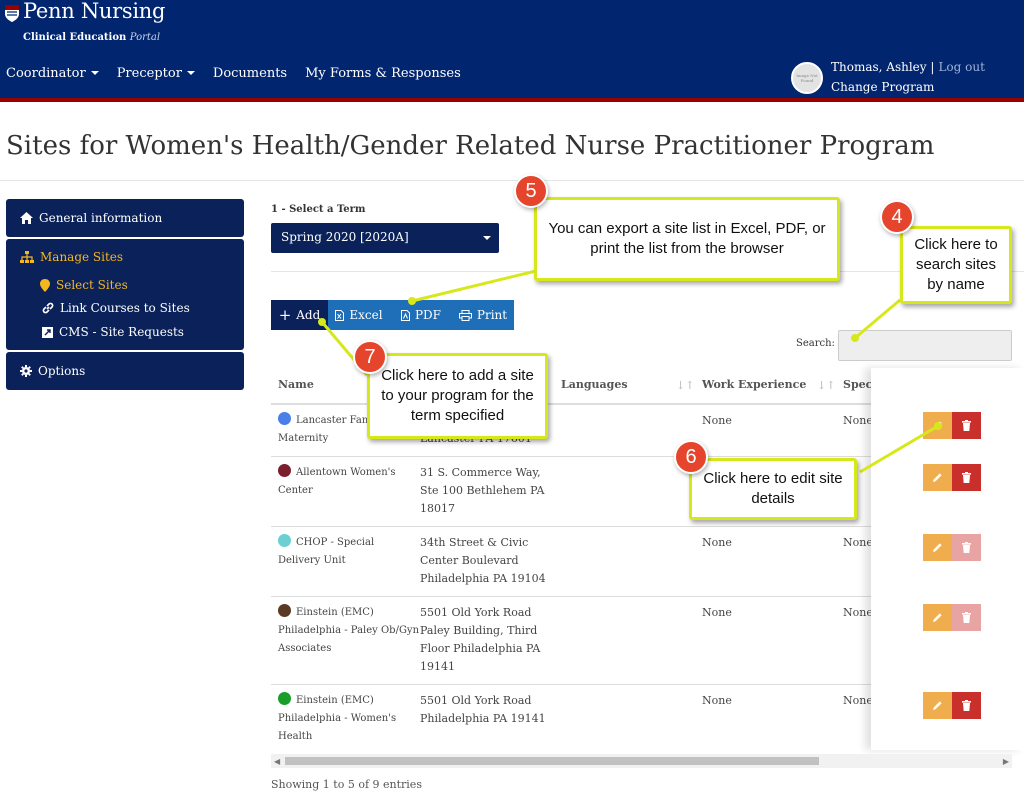 This screenshot has width=1024, height=796. Describe the element at coordinates (754, 384) in the screenshot. I see `column-header-work-experience: Work Experience` at that location.